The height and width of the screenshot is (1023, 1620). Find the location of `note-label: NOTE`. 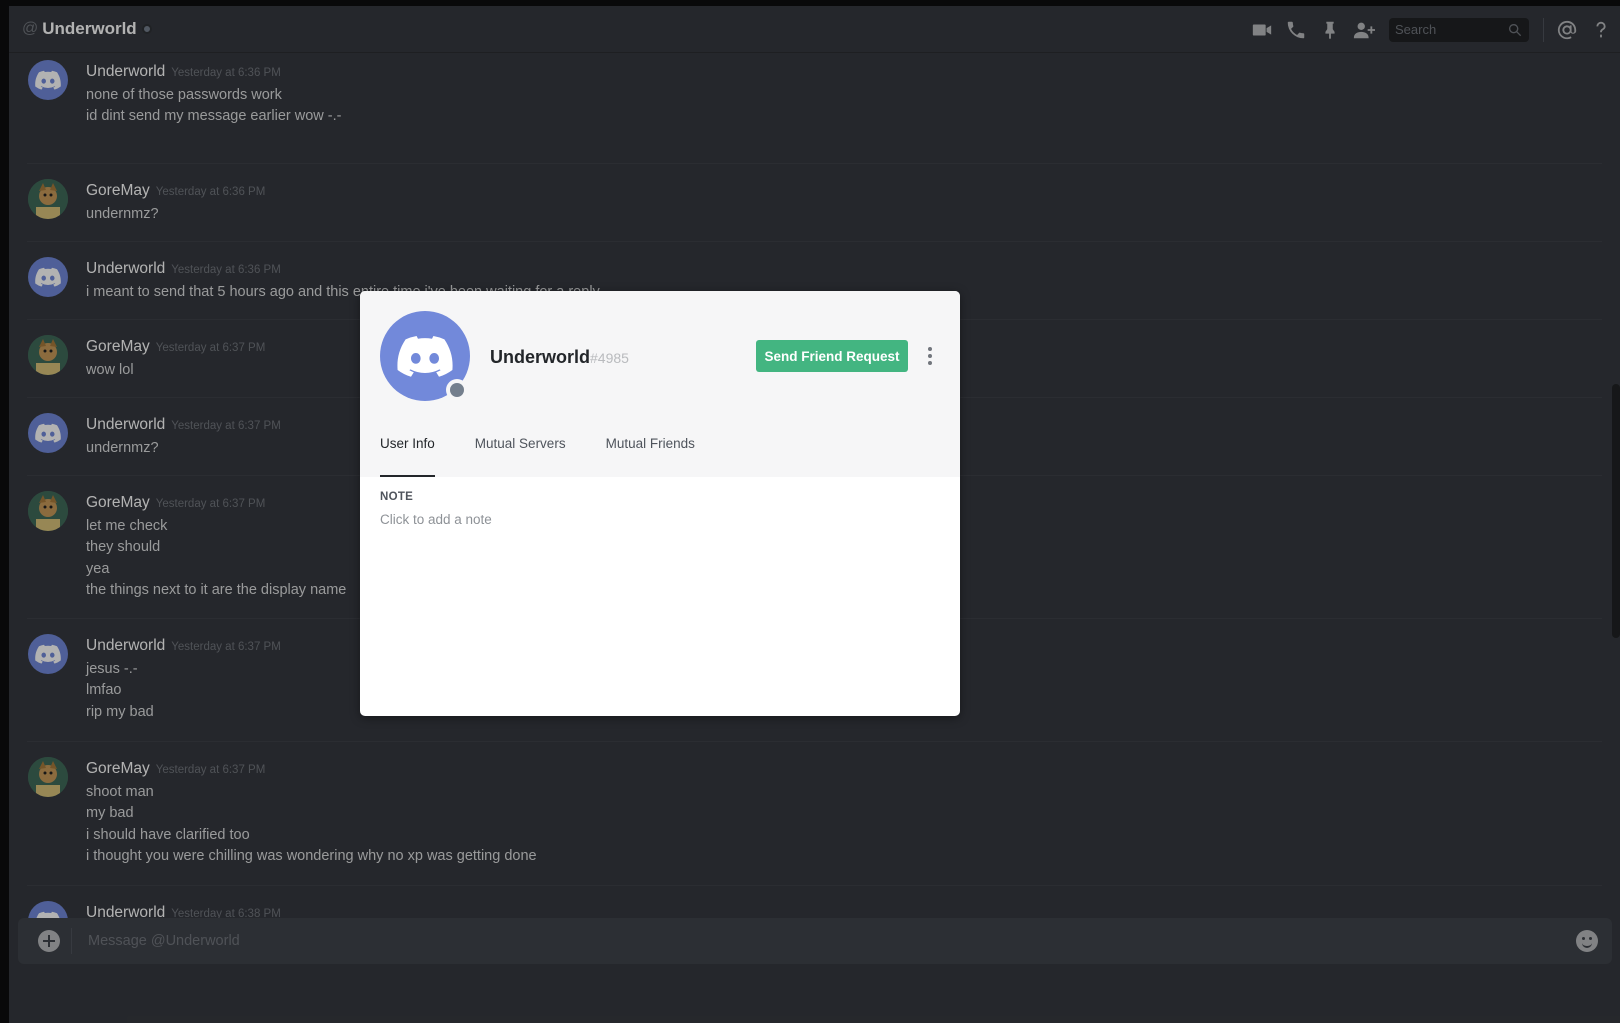

note-label: NOTE is located at coordinates (397, 497).